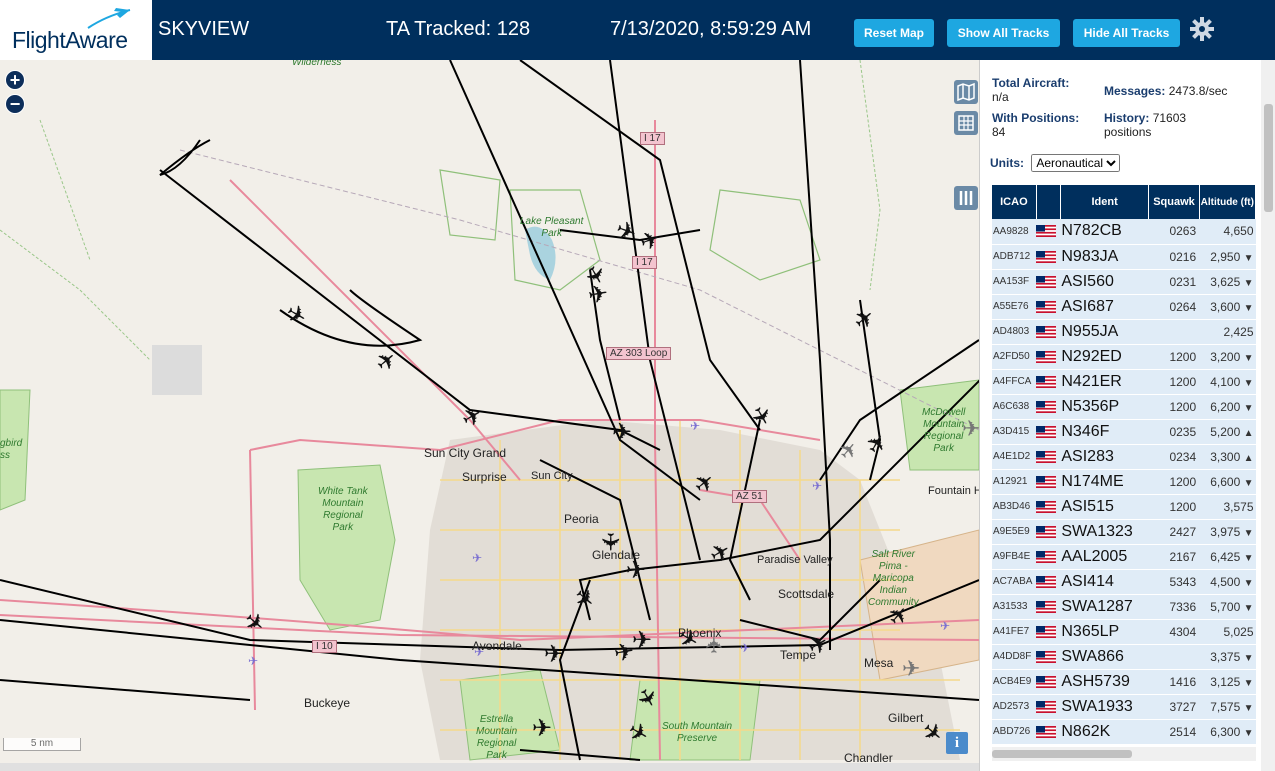 This screenshot has height=771, width=1275. What do you see at coordinates (1227, 232) in the screenshot?
I see `altitude-cell: 4,650` at bounding box center [1227, 232].